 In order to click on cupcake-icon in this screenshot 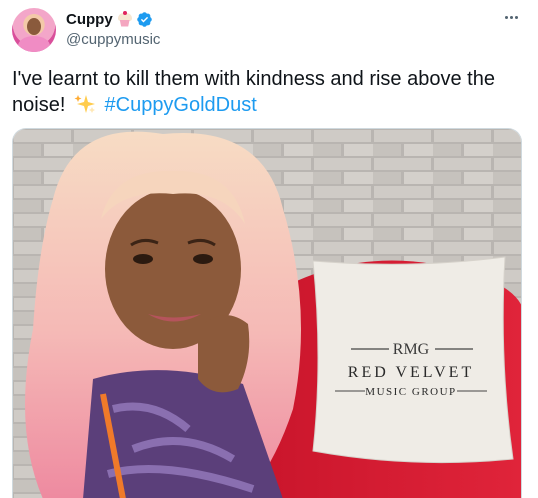, I will do `click(125, 19)`.